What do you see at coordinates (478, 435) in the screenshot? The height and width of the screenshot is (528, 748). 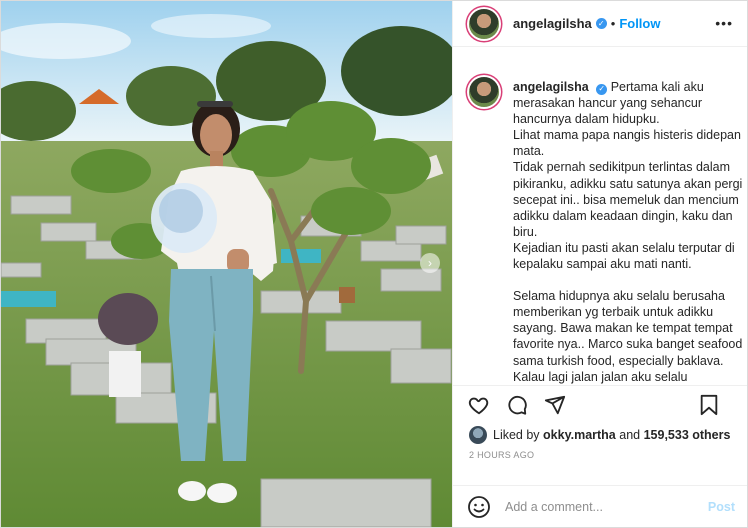 I see `liker-avatar` at bounding box center [478, 435].